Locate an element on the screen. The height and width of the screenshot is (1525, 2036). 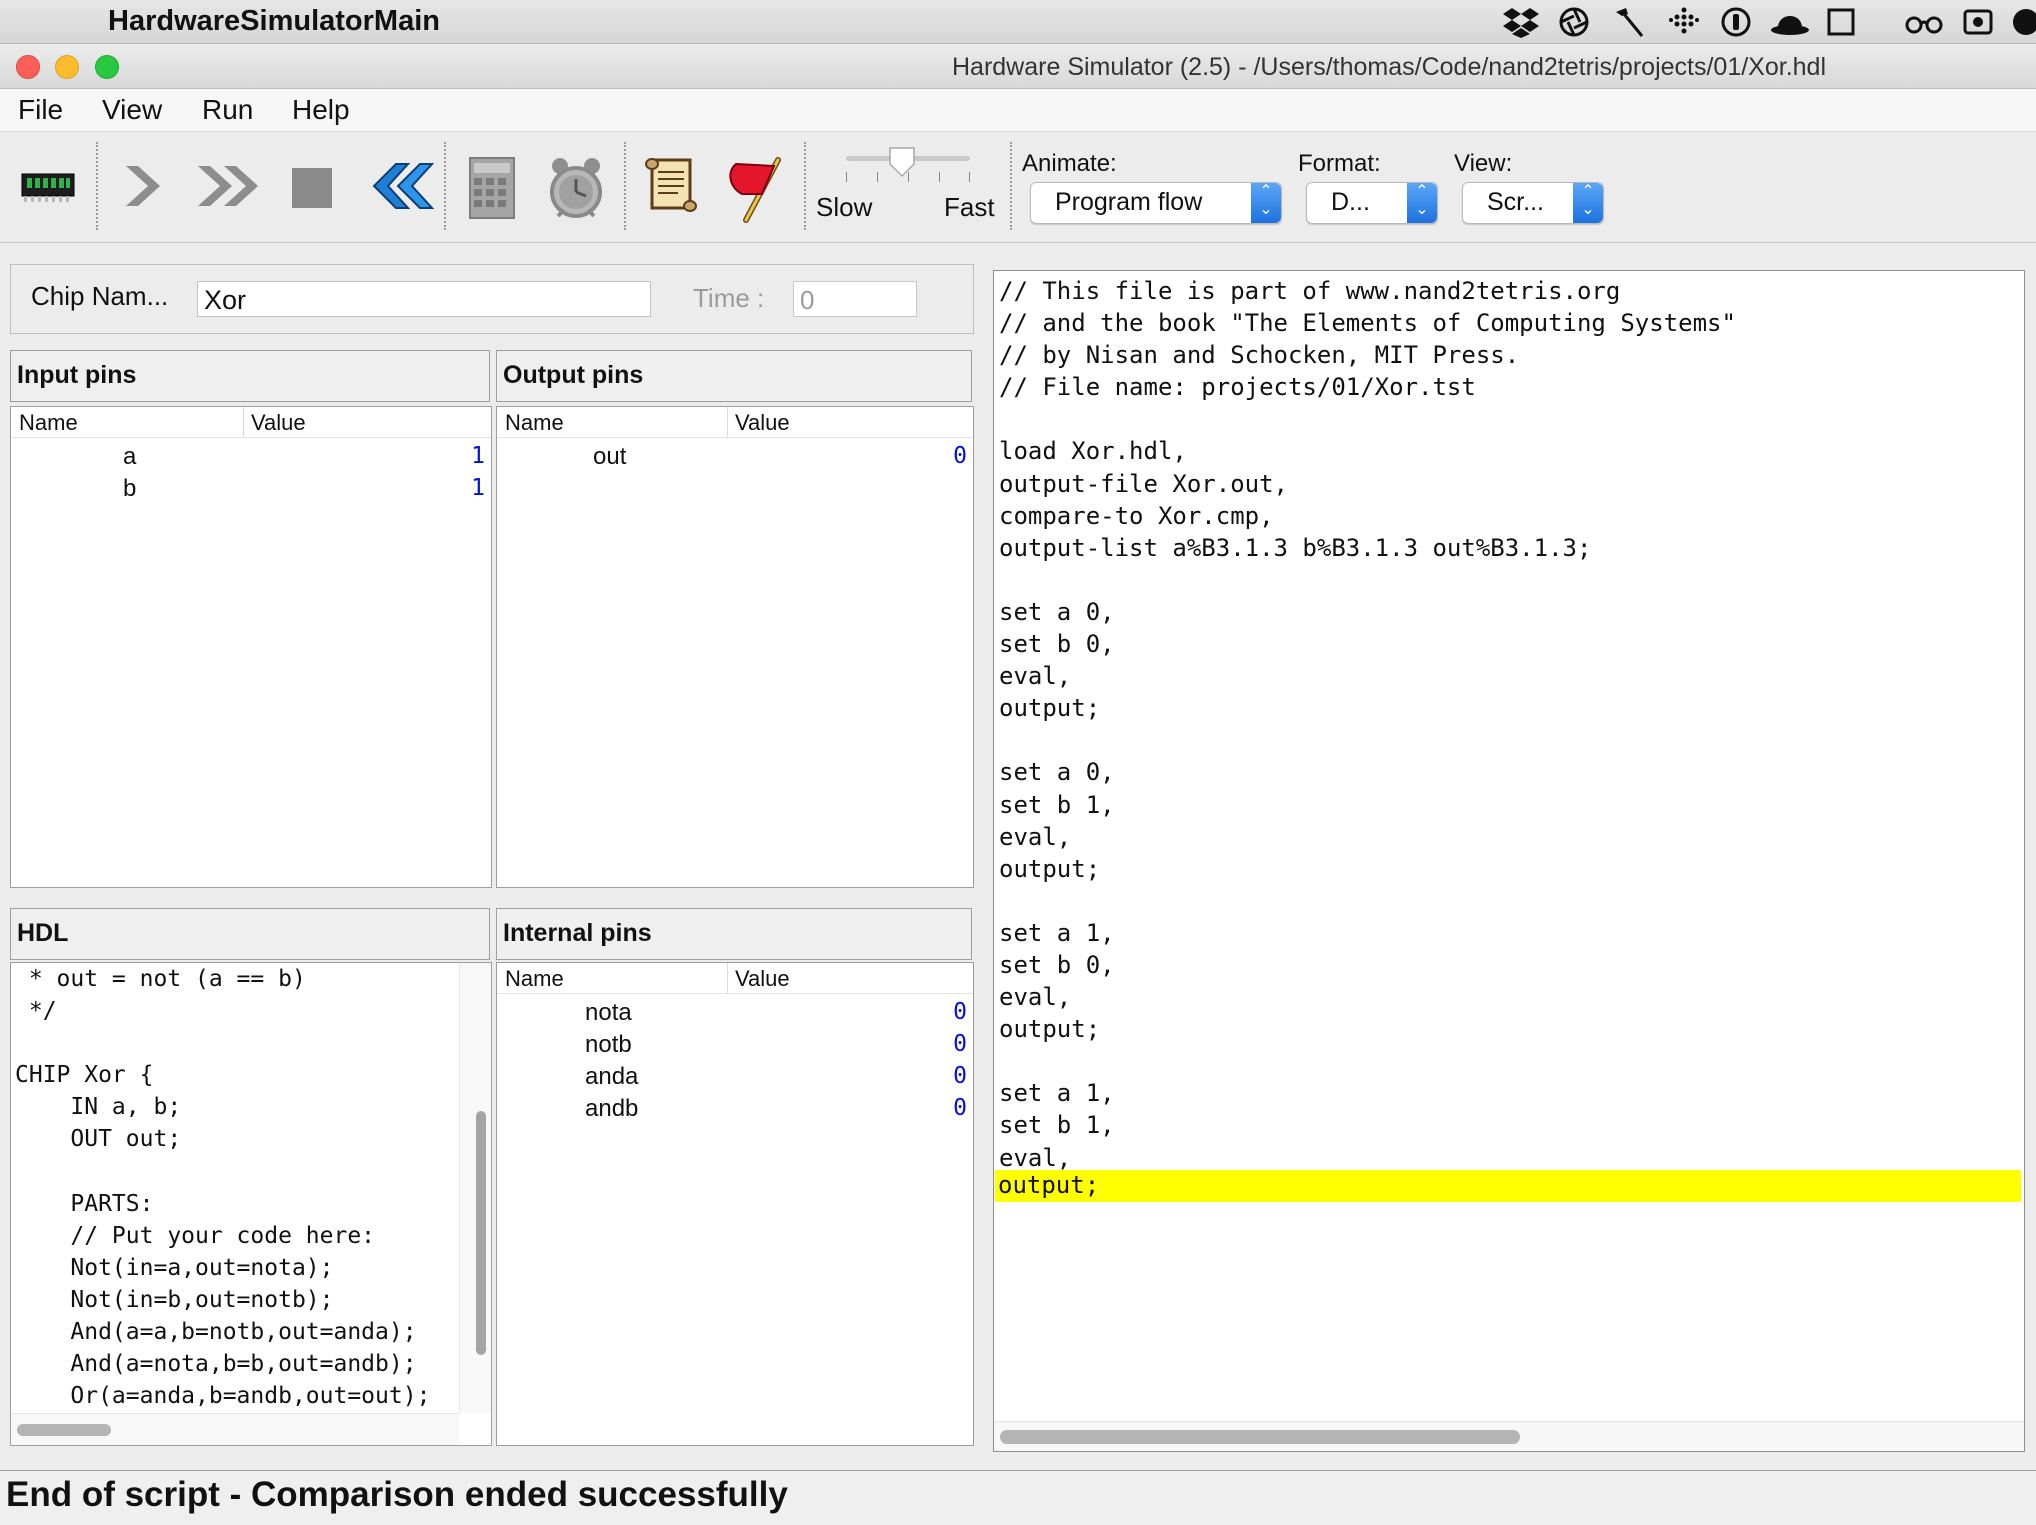
clock-button is located at coordinates (576, 185).